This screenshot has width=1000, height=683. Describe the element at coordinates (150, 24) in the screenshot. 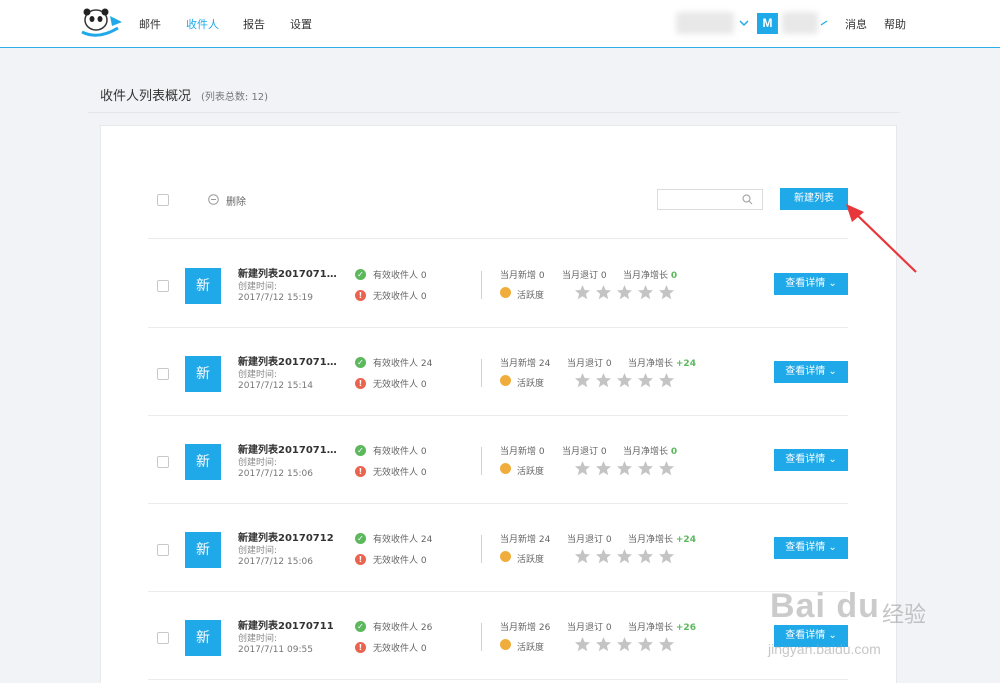

I see `nav-mail: 邮件` at that location.